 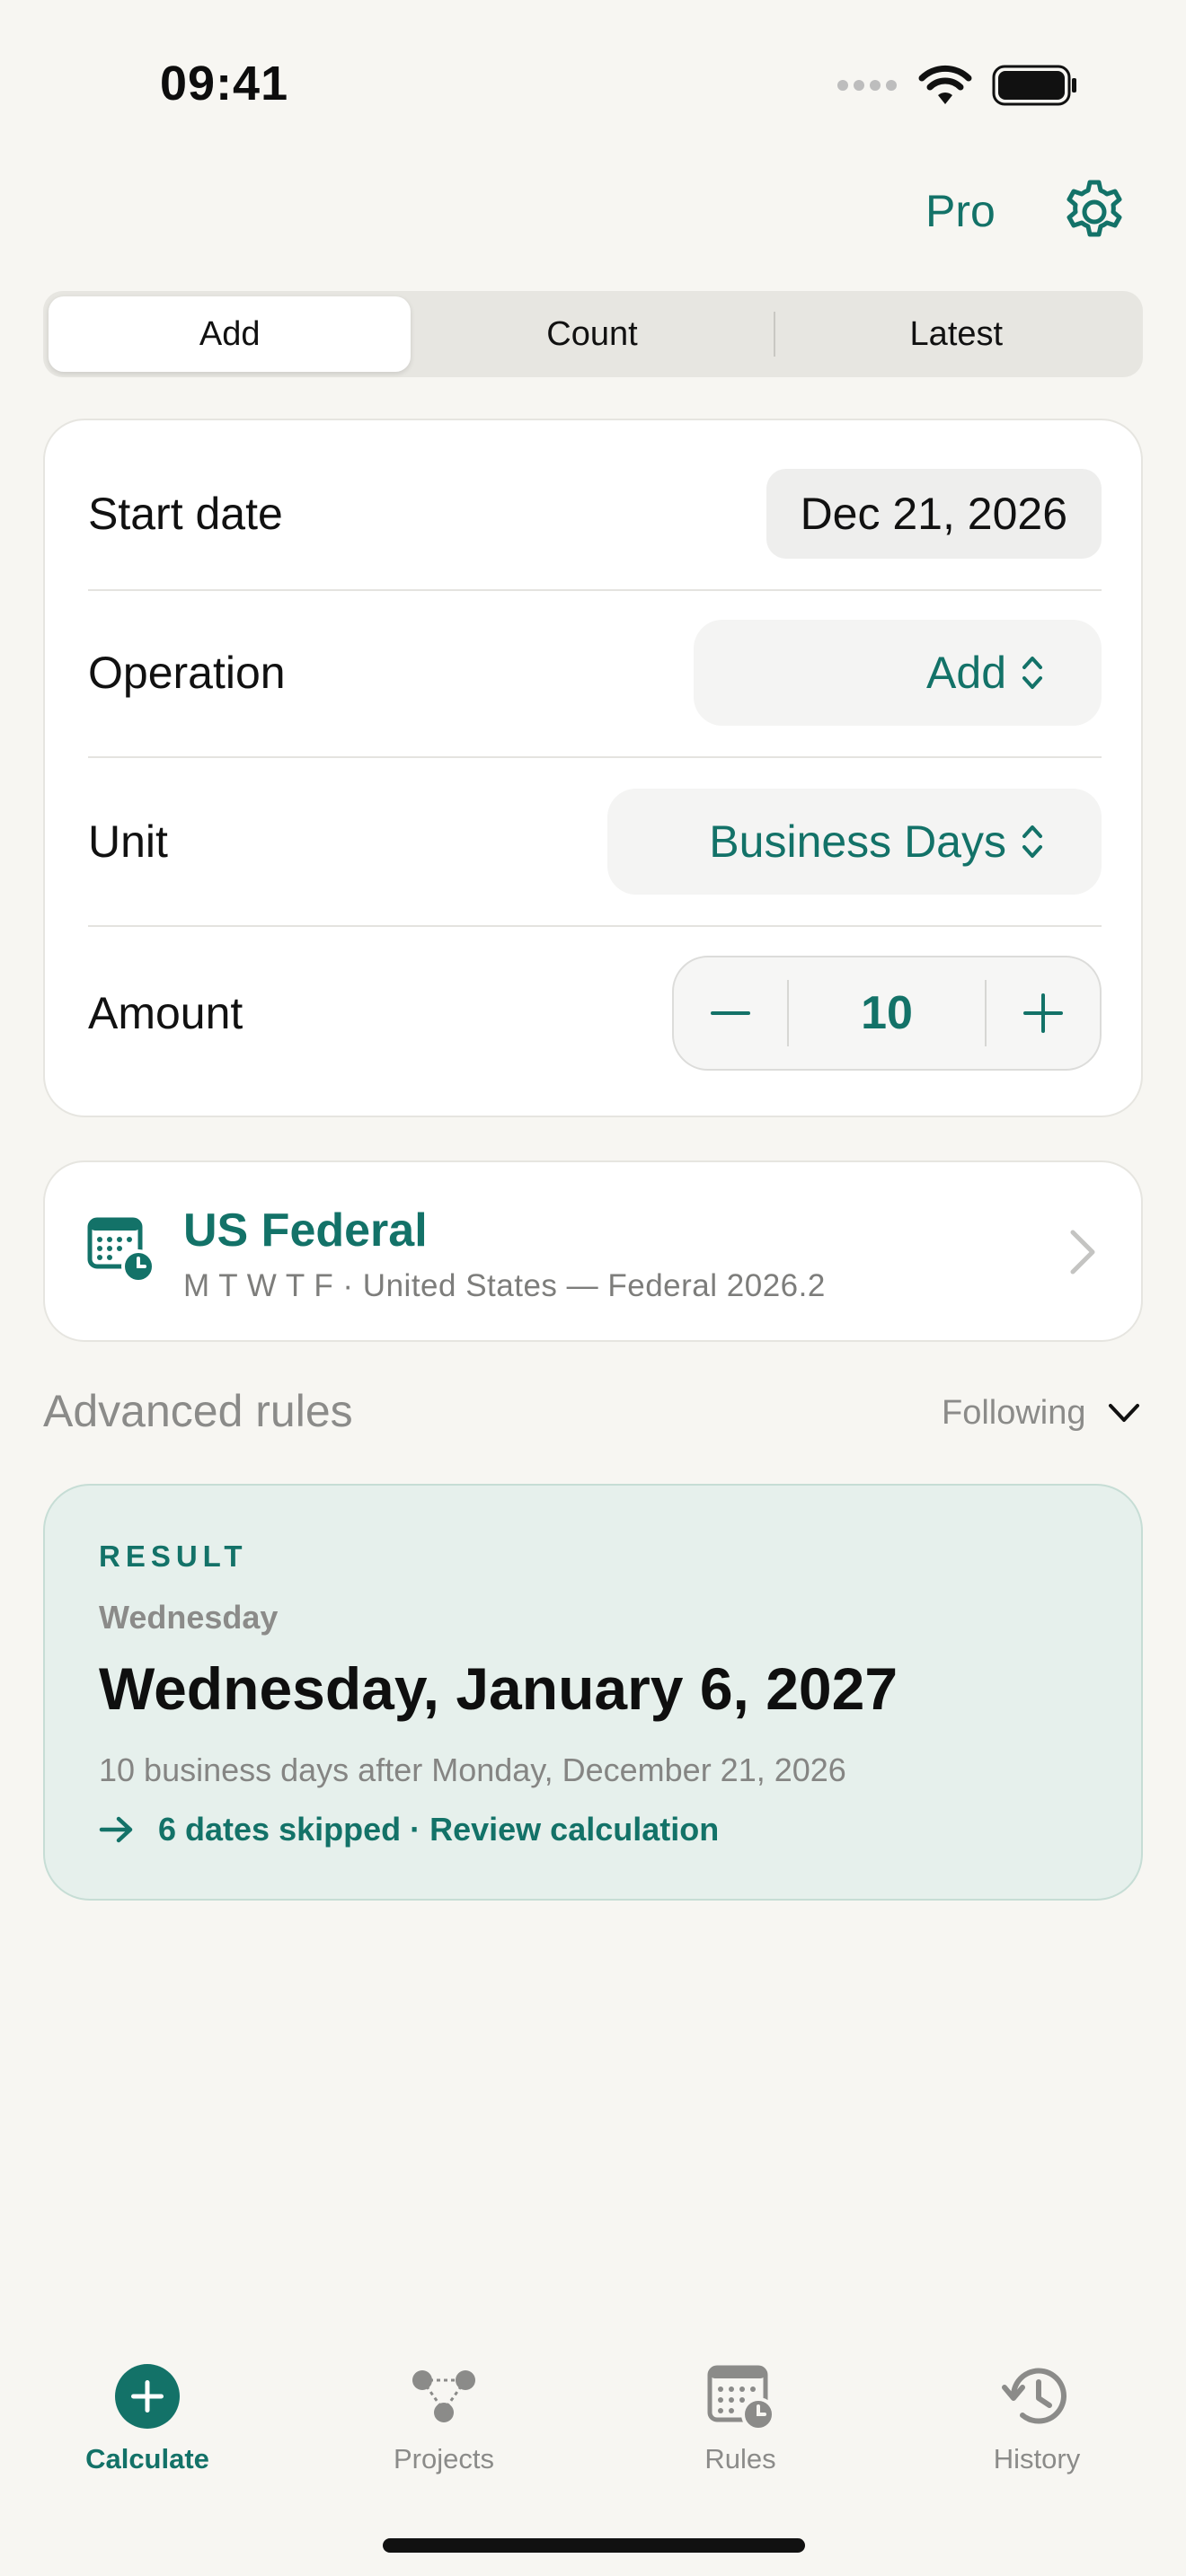 I want to click on wifi-icon, so click(x=945, y=84).